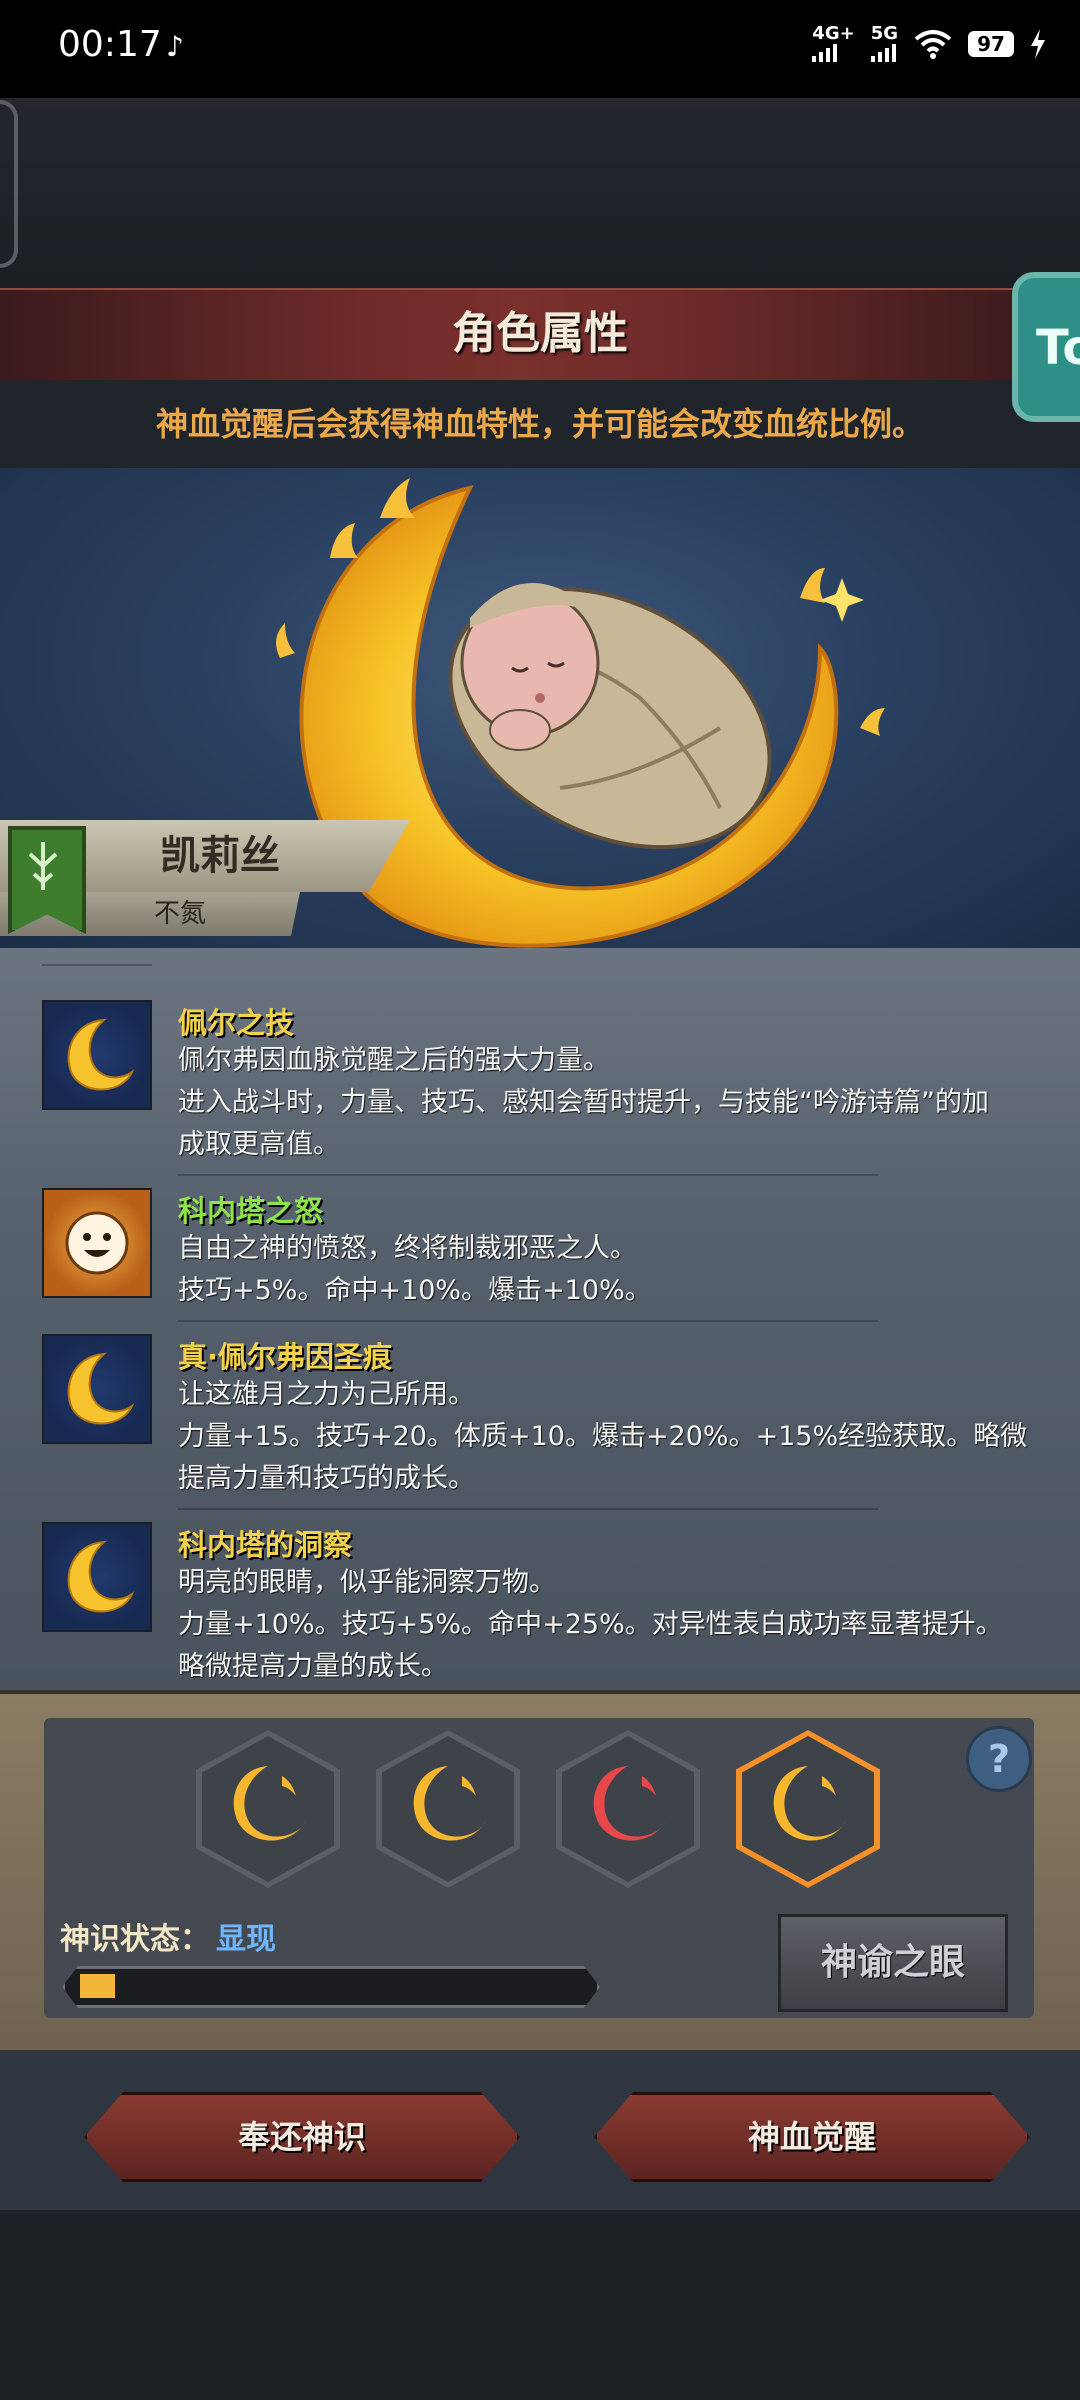 The width and height of the screenshot is (1080, 2400). I want to click on trait-desc-line: 明亮的眼睛，似乎能洞察万物。, so click(367, 1582).